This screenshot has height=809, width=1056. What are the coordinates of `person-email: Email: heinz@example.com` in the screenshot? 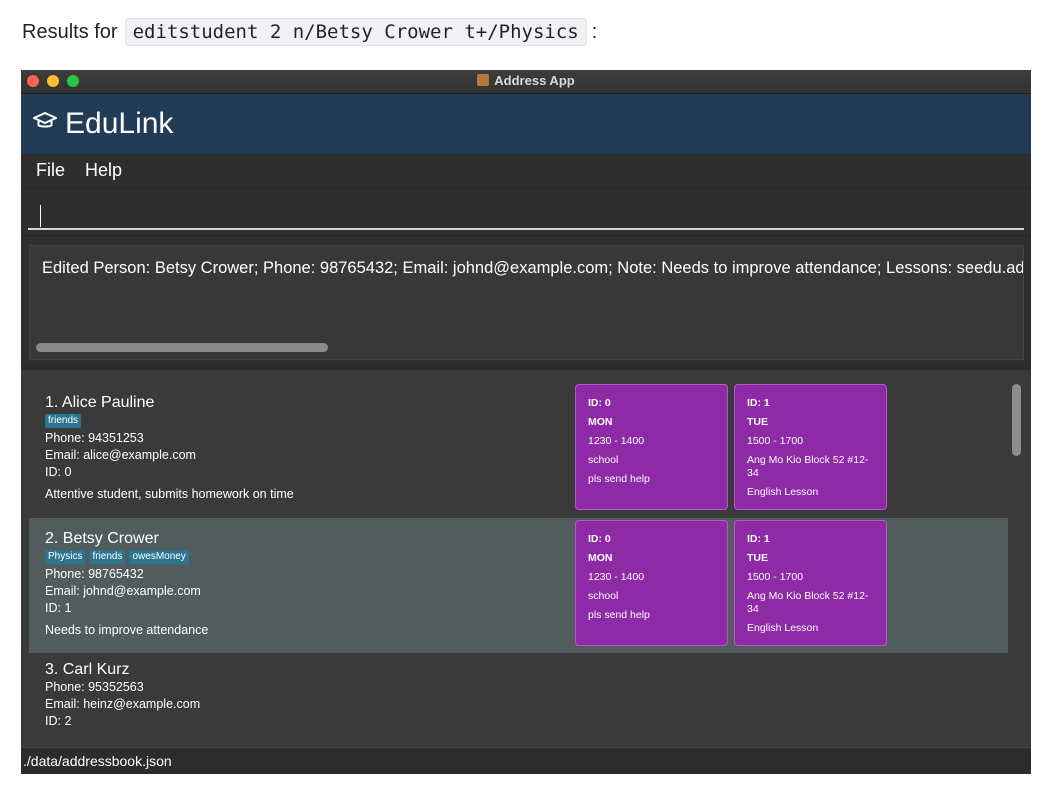 It's located at (123, 704).